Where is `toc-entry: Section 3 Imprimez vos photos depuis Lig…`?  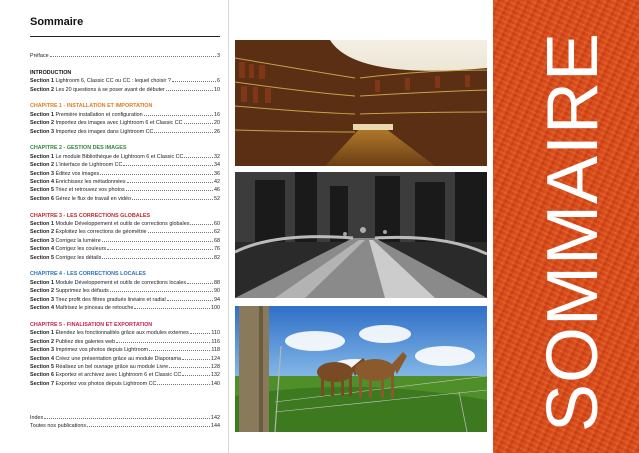
toc-entry: Section 3 Imprimez vos photos depuis Lig… is located at coordinates (125, 350).